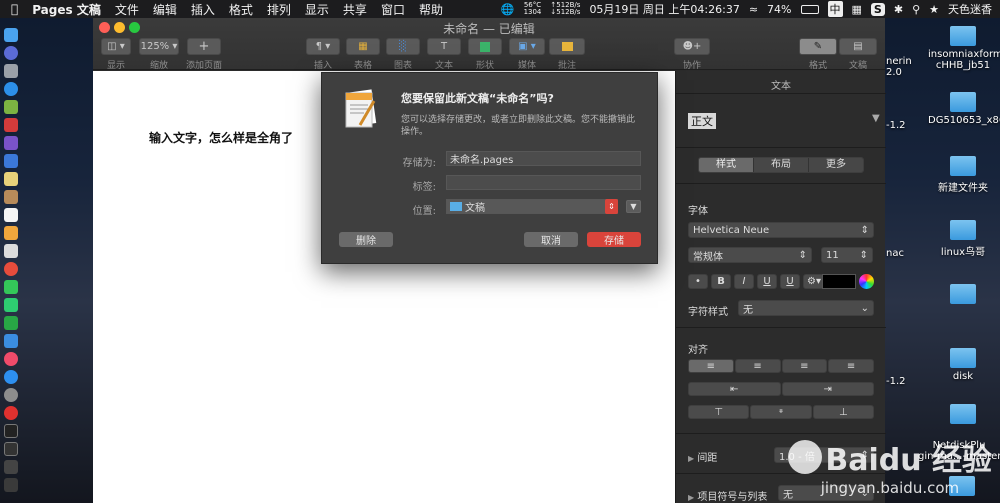 This screenshot has width=1000, height=503. I want to click on align-bottom-button: ⊥, so click(843, 412).